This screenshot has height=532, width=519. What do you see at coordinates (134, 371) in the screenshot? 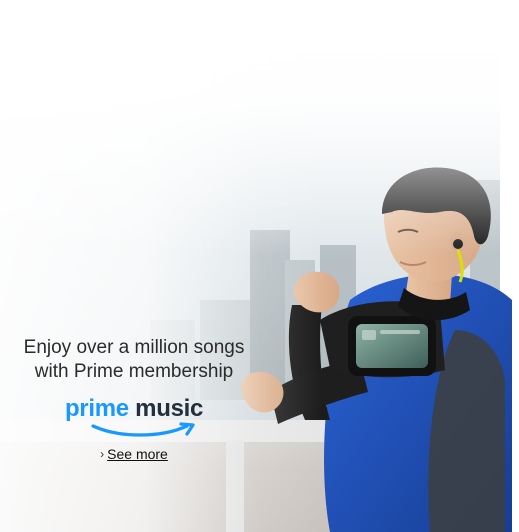
I see `headline-line-2: with Prime membership` at bounding box center [134, 371].